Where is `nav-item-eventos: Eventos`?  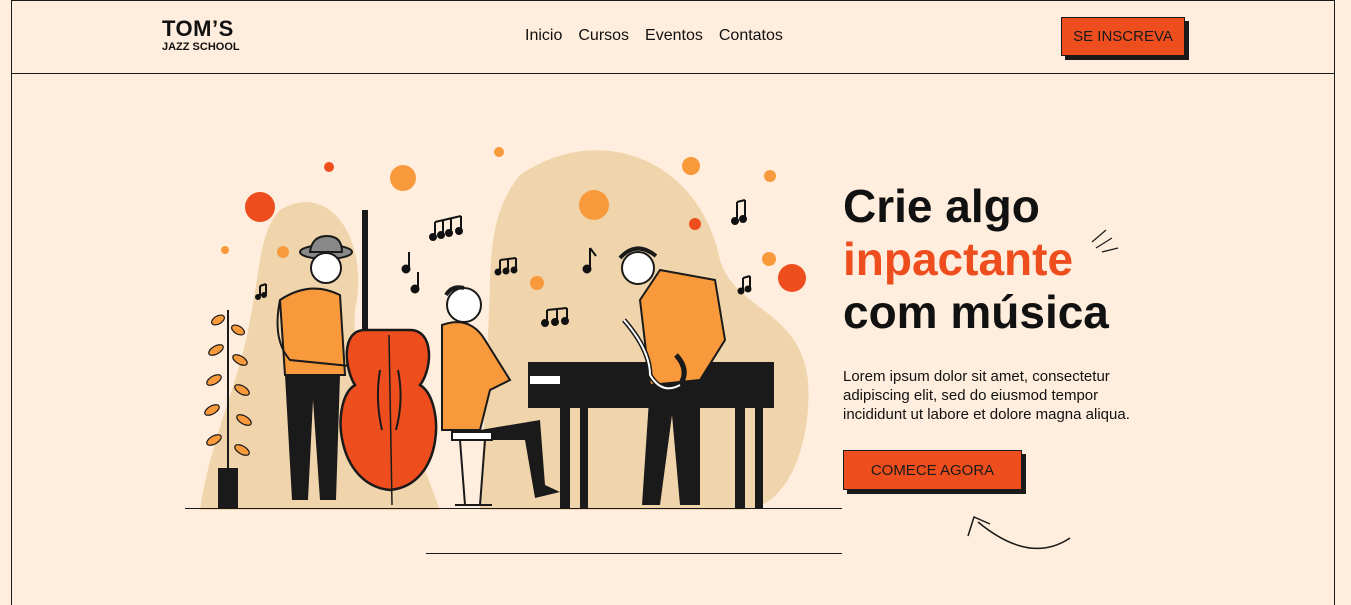 nav-item-eventos: Eventos is located at coordinates (674, 36).